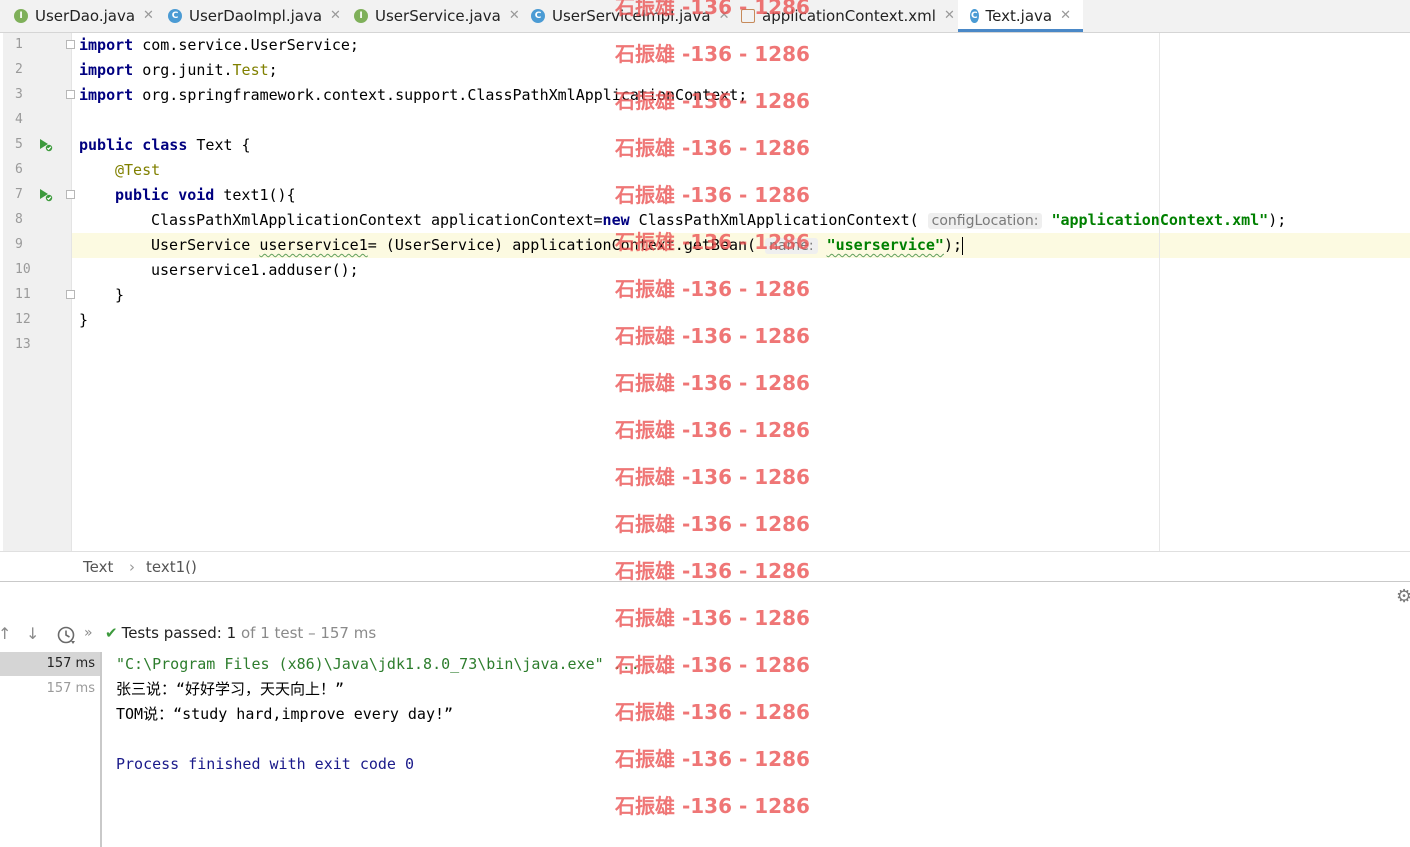 The width and height of the screenshot is (1410, 847). Describe the element at coordinates (19, 144) in the screenshot. I see `line-number: 5` at that location.